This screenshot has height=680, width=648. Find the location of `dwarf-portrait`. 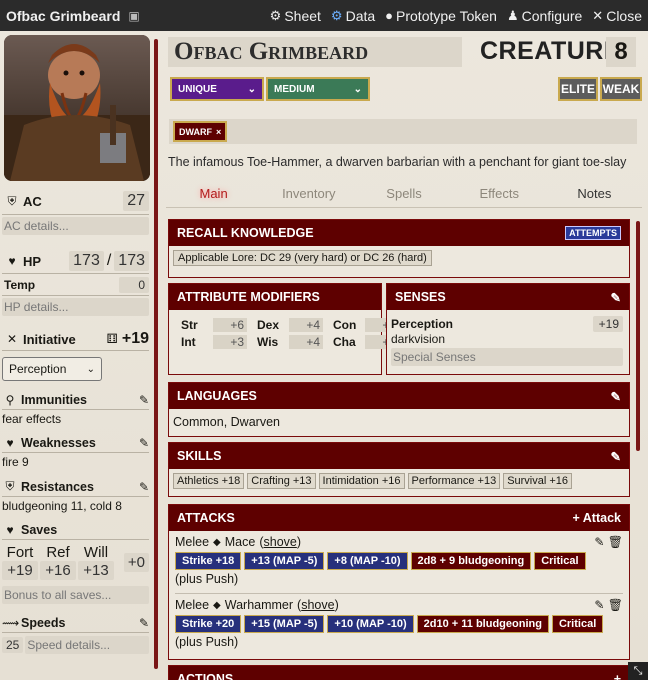

dwarf-portrait is located at coordinates (77, 108).